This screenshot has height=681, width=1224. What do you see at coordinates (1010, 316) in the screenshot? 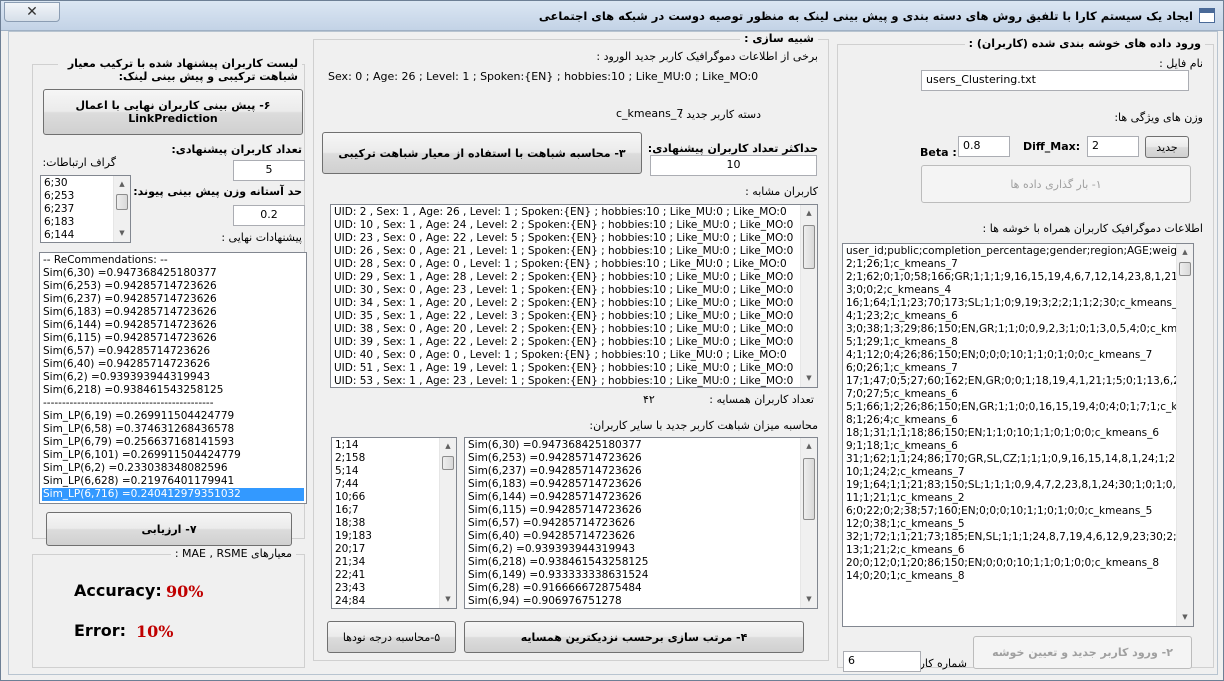
I see `list-item: 4;1;23;2;c_kmeans_6` at bounding box center [1010, 316].